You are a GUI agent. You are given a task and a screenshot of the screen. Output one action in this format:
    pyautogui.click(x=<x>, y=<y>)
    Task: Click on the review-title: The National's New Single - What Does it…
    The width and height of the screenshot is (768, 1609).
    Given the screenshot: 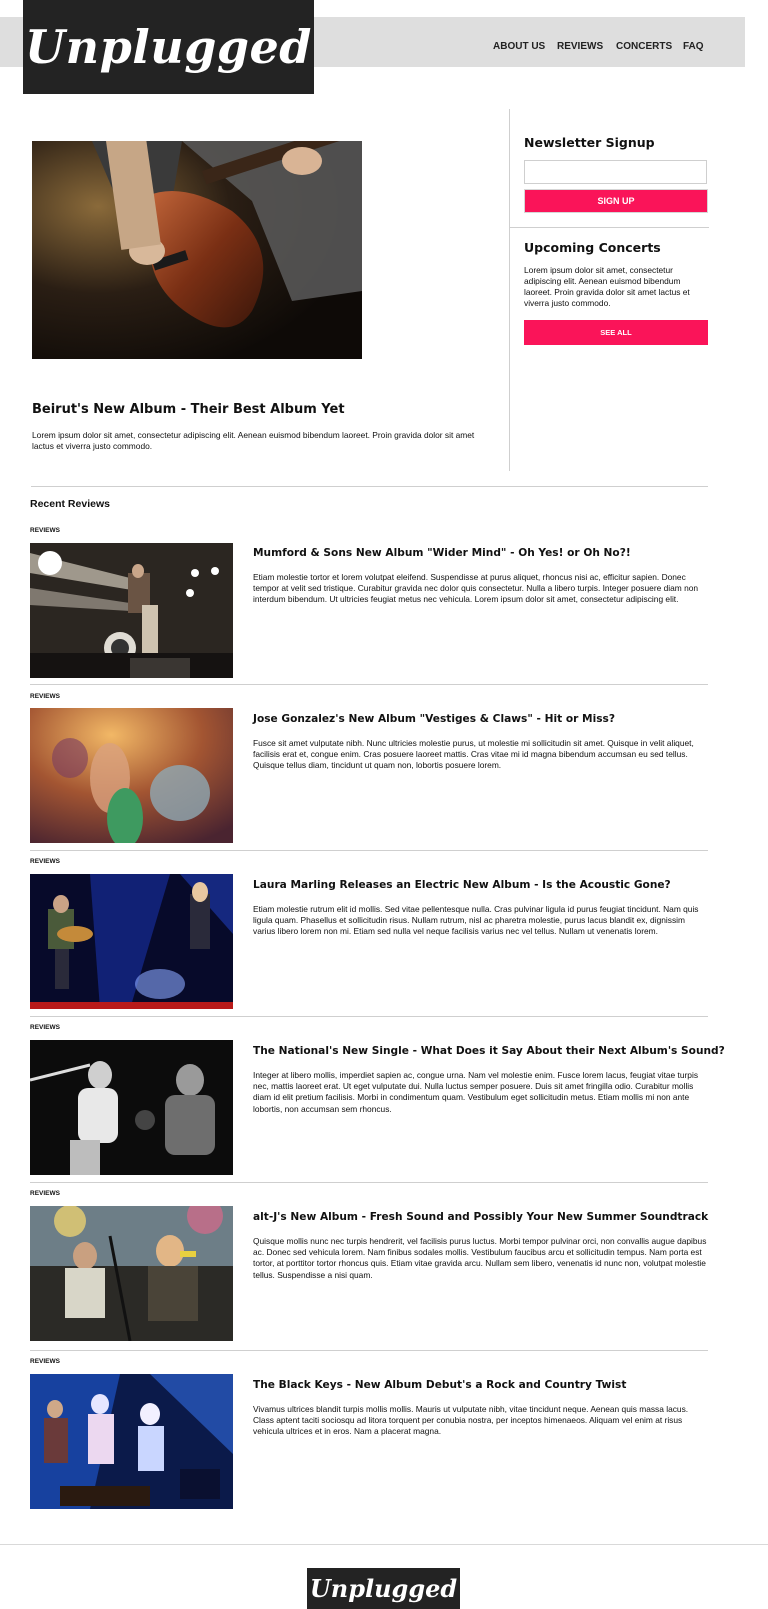 What is the action you would take?
    pyautogui.click(x=489, y=1051)
    